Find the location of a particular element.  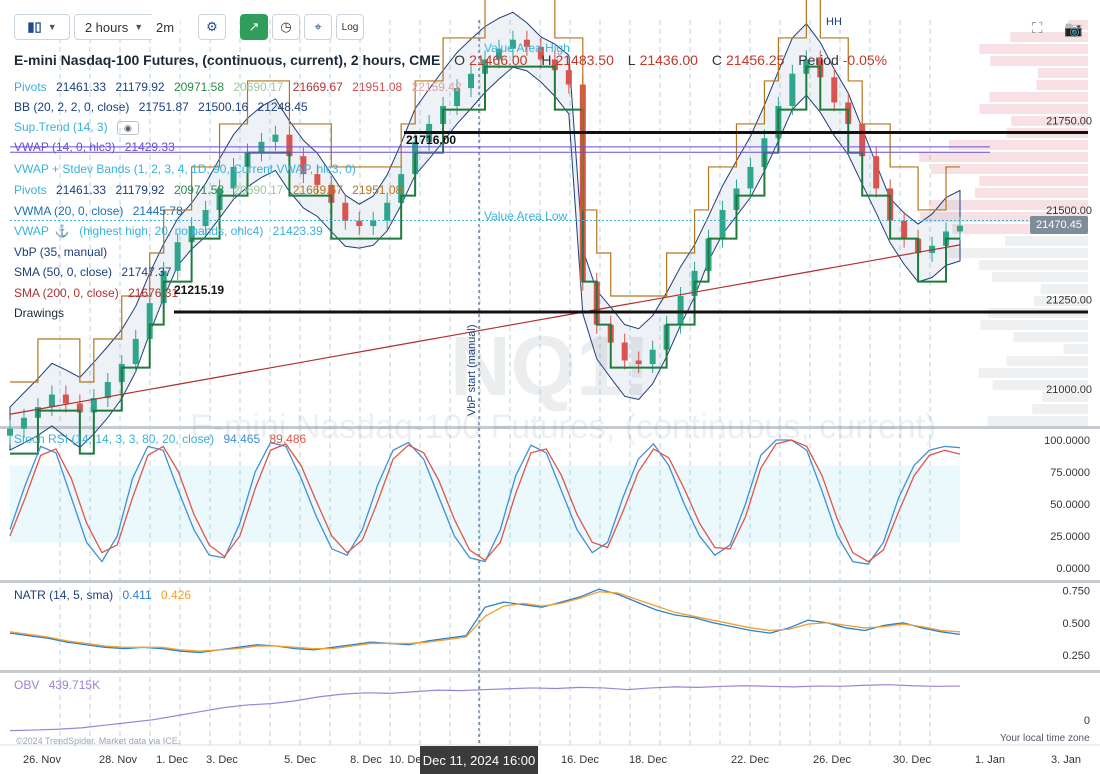

interval-short-label: 2m is located at coordinates (165, 27).